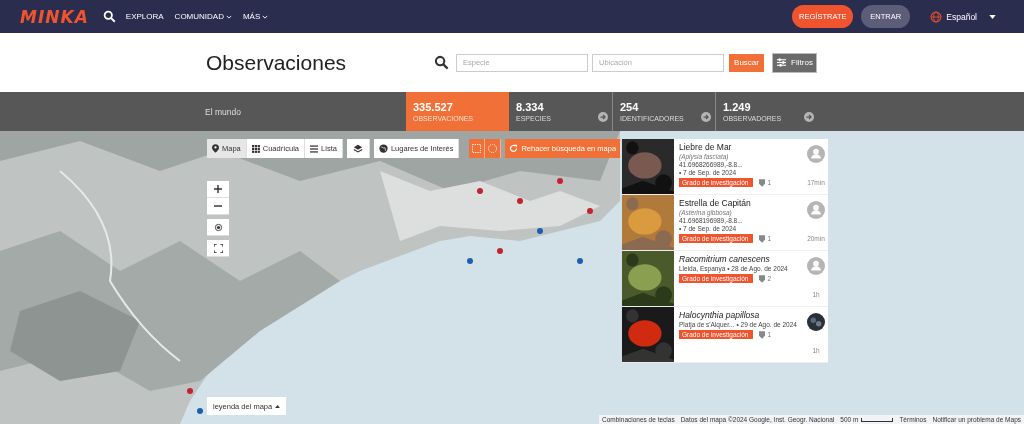 The height and width of the screenshot is (424, 1024). What do you see at coordinates (255, 16) in the screenshot?
I see `nav-link: MÁS` at bounding box center [255, 16].